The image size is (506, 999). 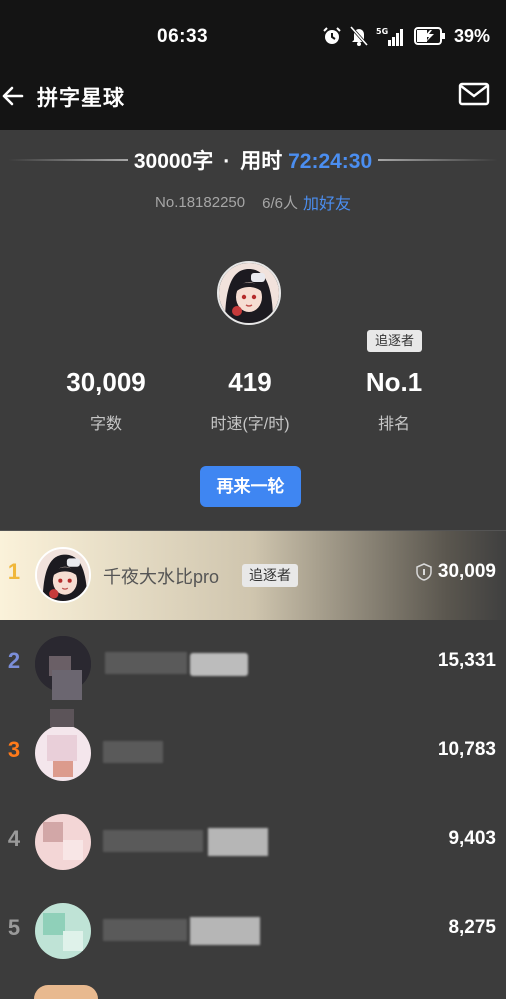 What do you see at coordinates (105, 424) in the screenshot?
I see `stat-words-label: 字数` at bounding box center [105, 424].